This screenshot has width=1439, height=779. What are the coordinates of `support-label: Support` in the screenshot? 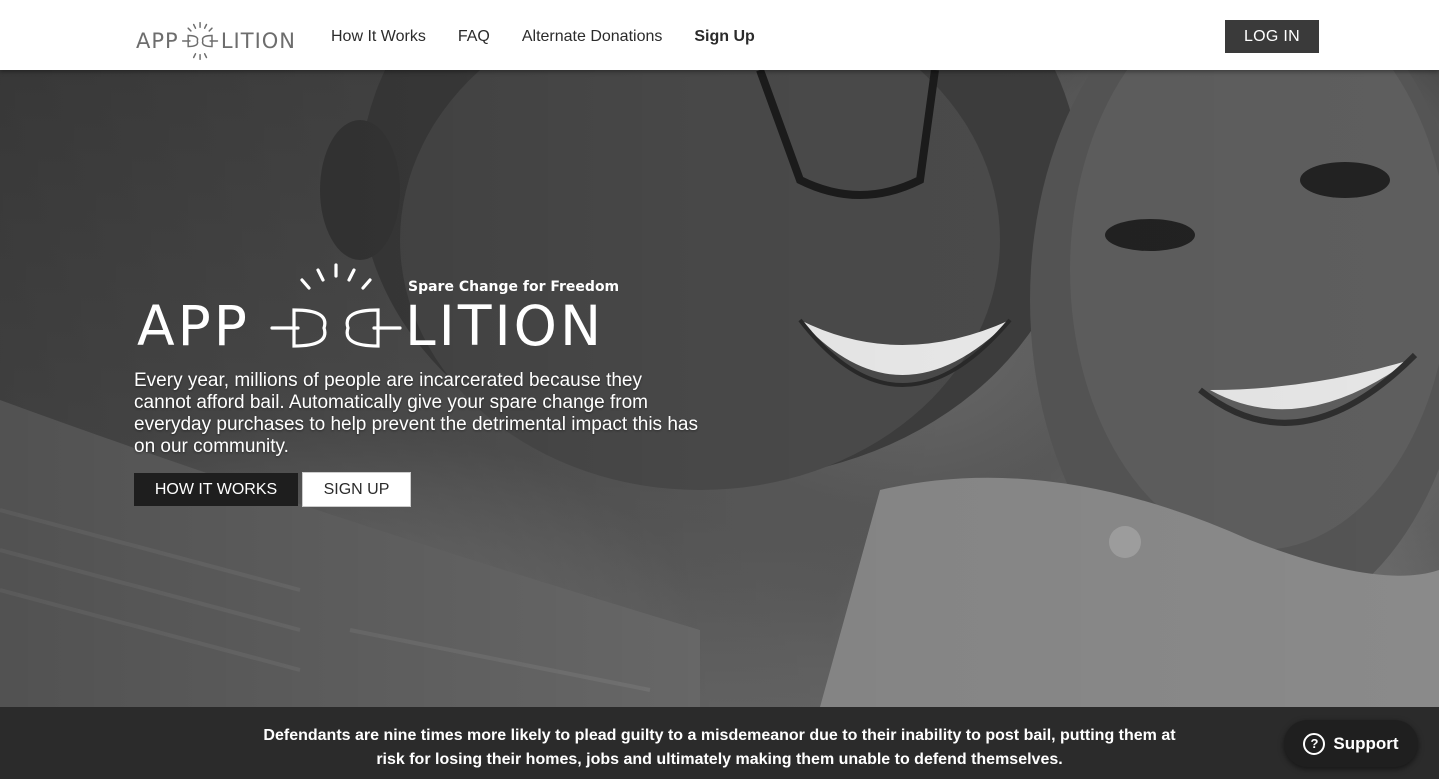 It's located at (1366, 743).